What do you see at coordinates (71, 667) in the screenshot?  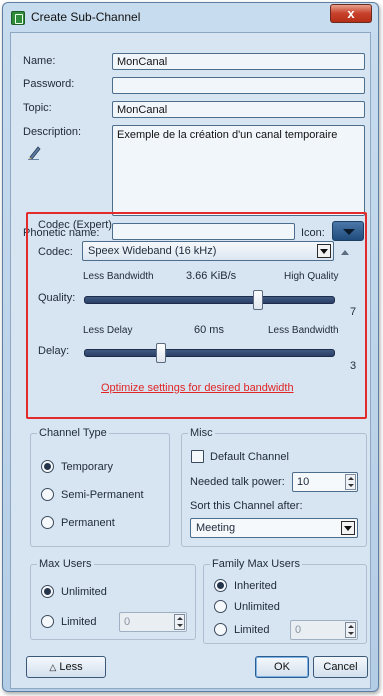 I see `less-button-label: Less` at bounding box center [71, 667].